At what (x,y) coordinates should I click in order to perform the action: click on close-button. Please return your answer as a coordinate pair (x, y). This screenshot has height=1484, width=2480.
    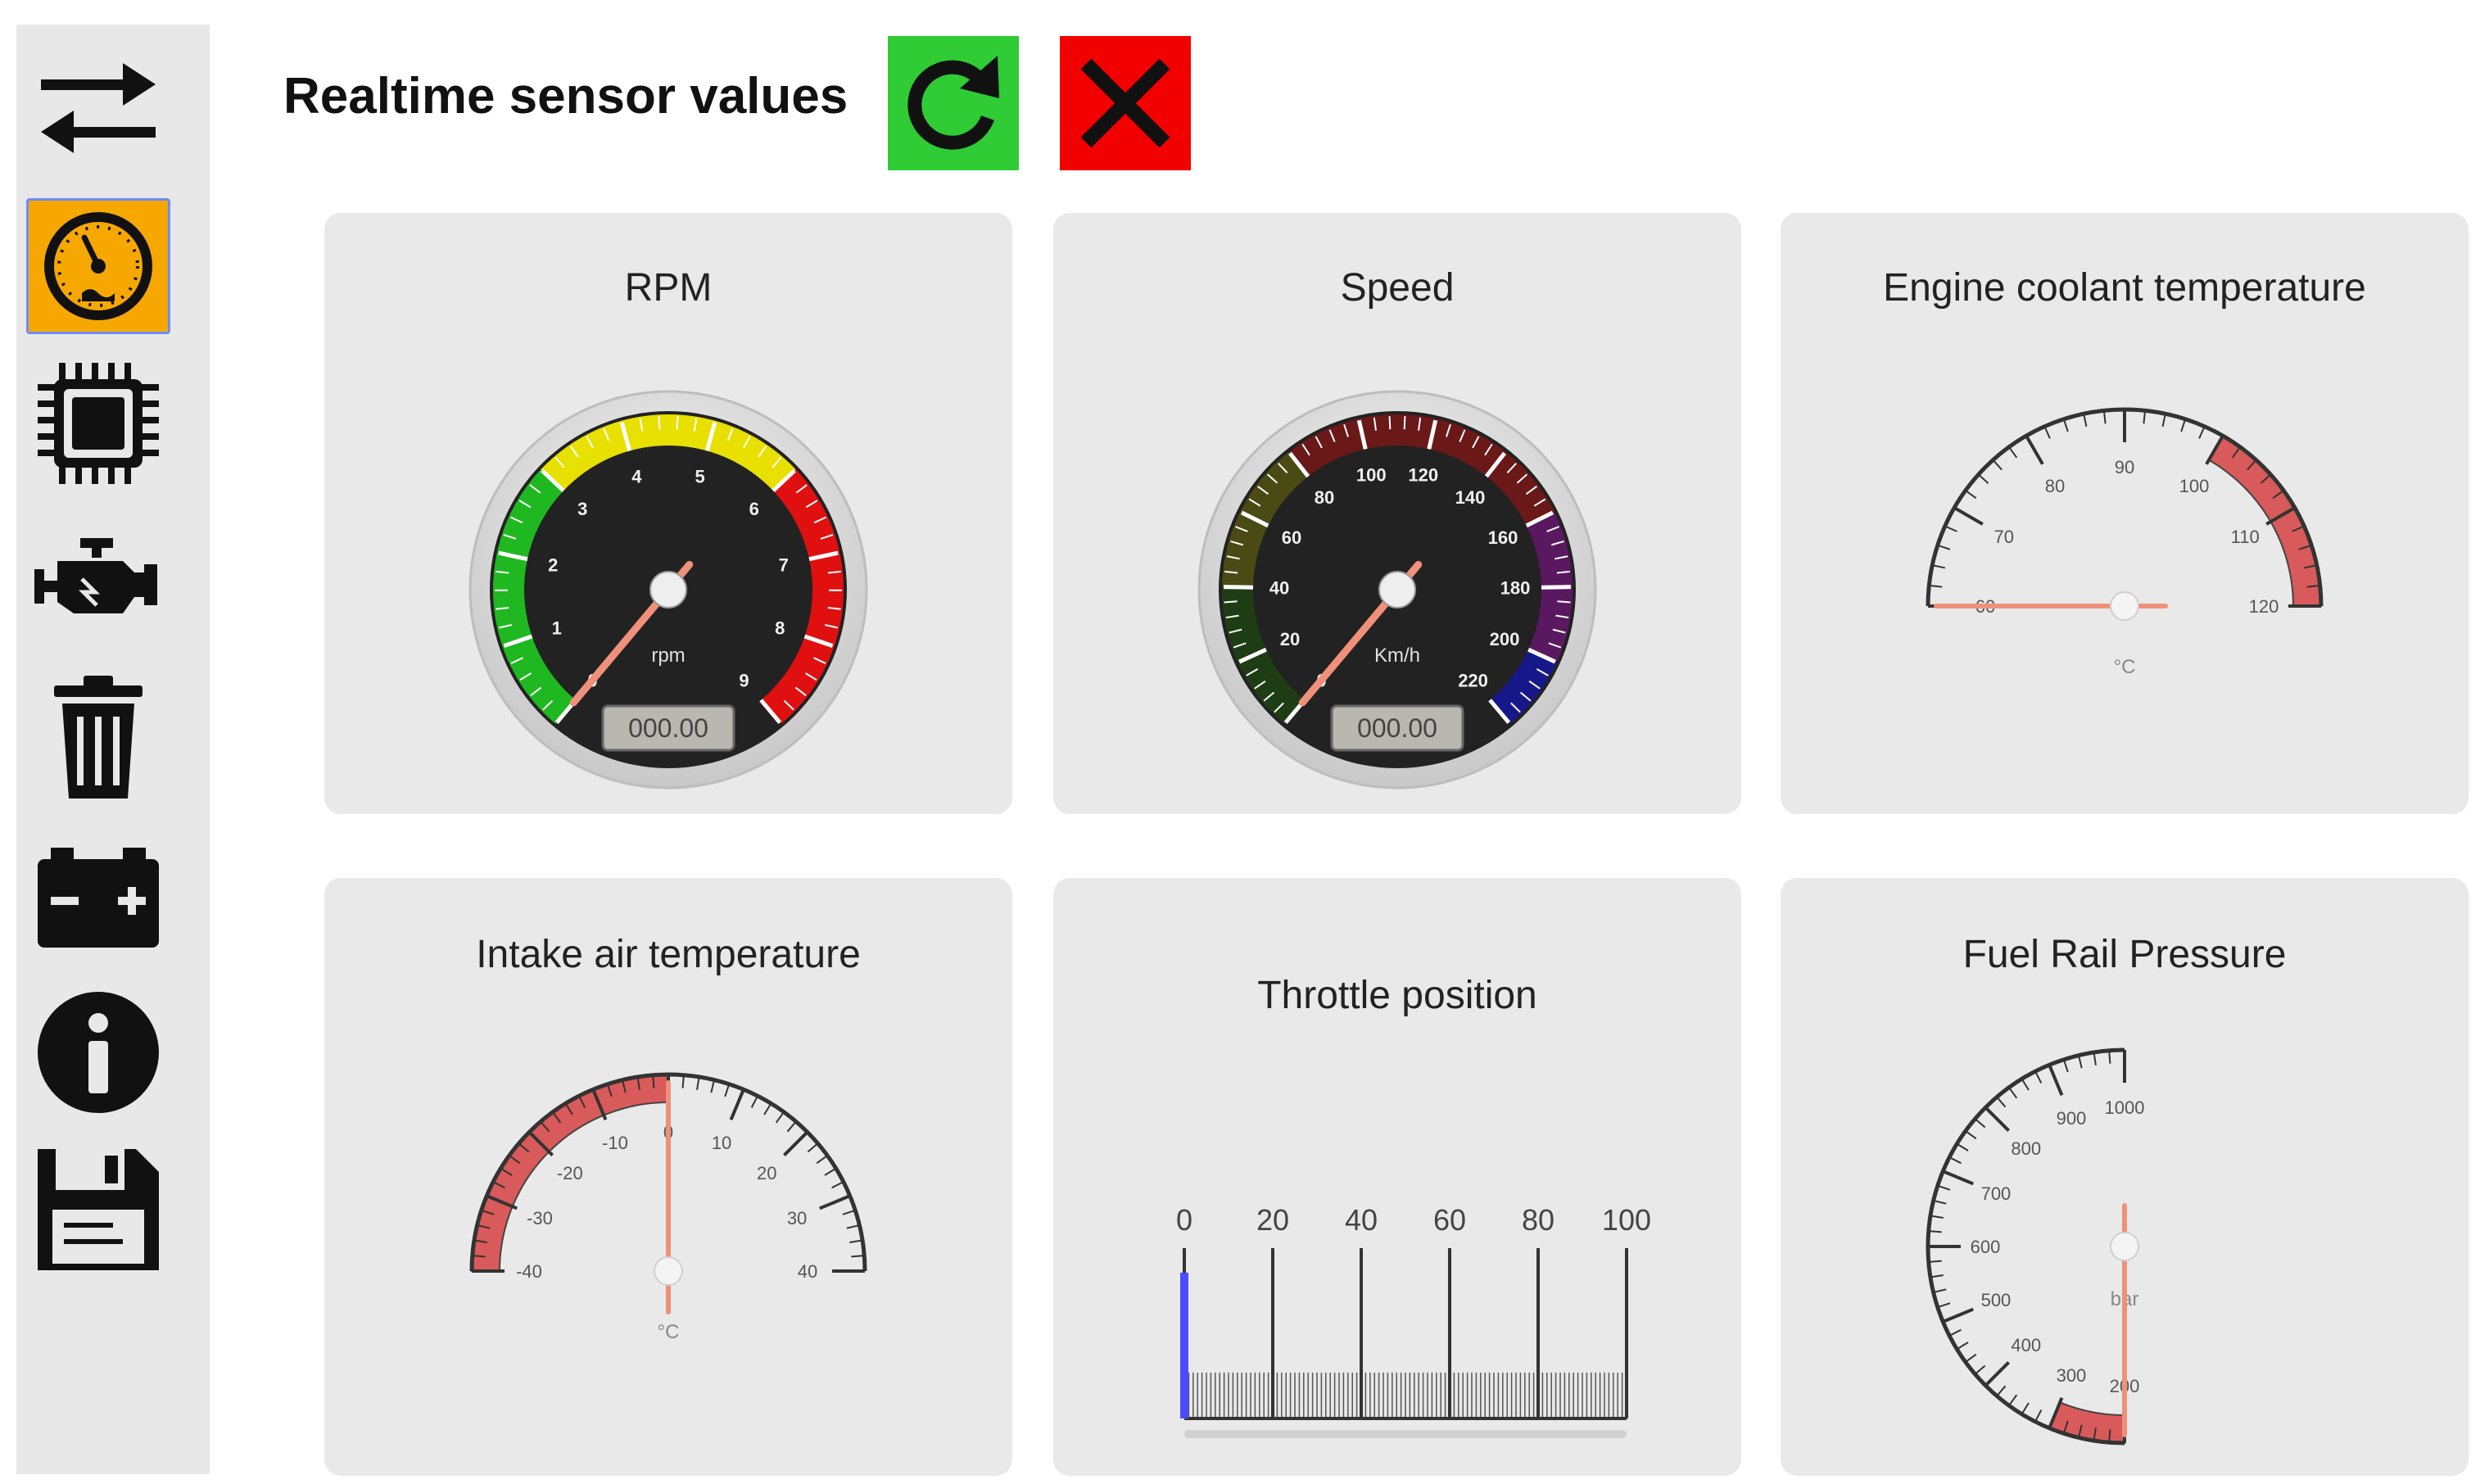
    Looking at the image, I should click on (1125, 103).